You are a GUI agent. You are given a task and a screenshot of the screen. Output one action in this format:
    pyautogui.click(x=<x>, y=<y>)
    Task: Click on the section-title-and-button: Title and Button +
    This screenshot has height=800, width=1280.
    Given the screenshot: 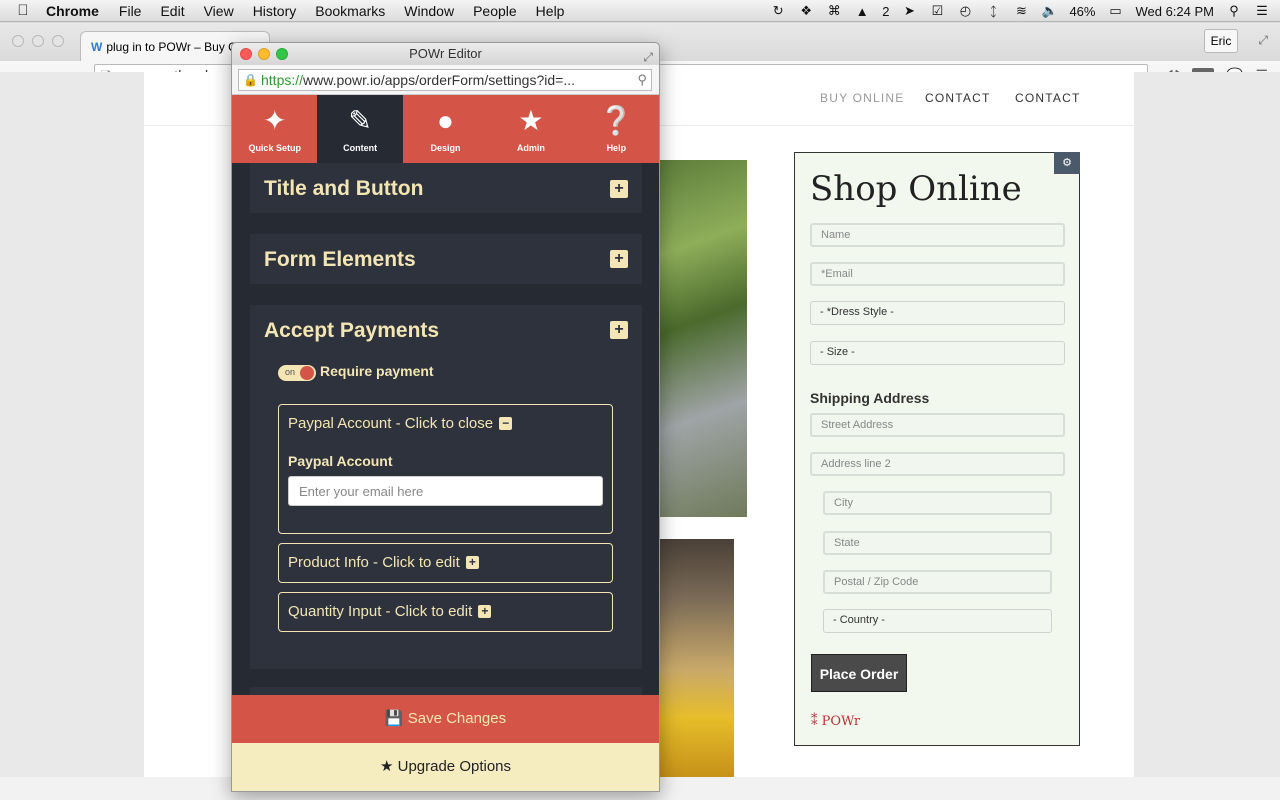 What is the action you would take?
    pyautogui.click(x=446, y=188)
    